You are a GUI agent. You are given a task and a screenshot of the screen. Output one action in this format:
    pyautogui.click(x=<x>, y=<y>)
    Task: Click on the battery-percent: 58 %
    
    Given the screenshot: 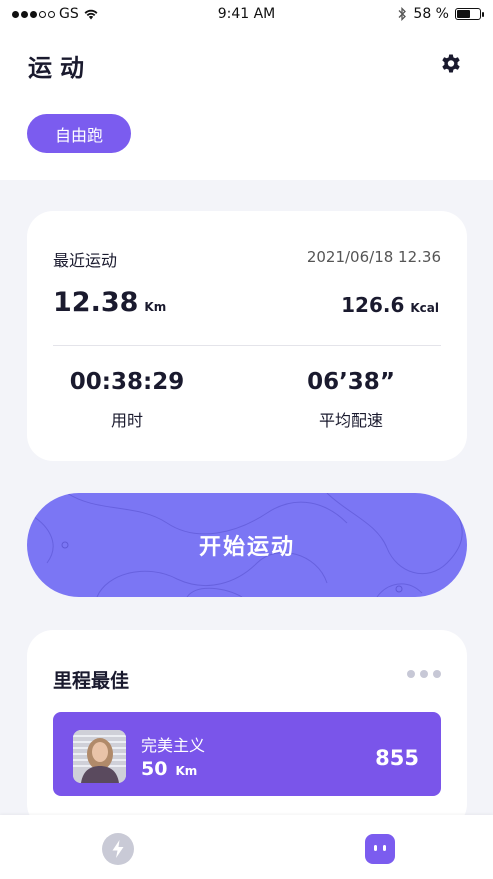 What is the action you would take?
    pyautogui.click(x=431, y=14)
    